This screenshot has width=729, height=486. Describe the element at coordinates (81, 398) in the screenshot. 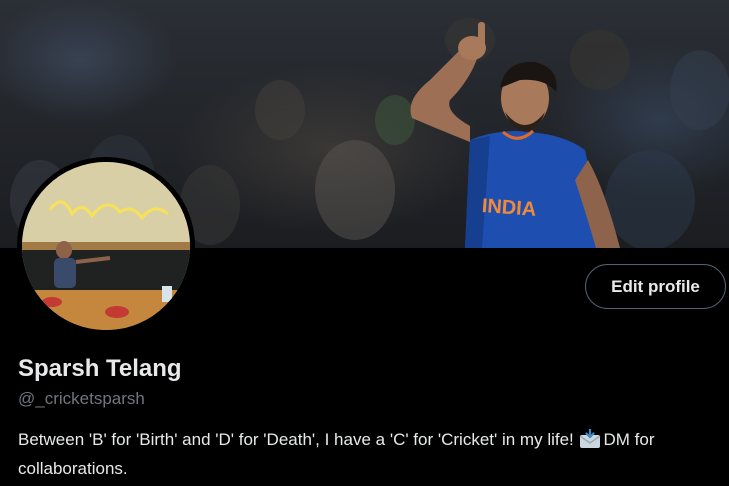

I see `profile-handle: @_cricketsparsh` at that location.